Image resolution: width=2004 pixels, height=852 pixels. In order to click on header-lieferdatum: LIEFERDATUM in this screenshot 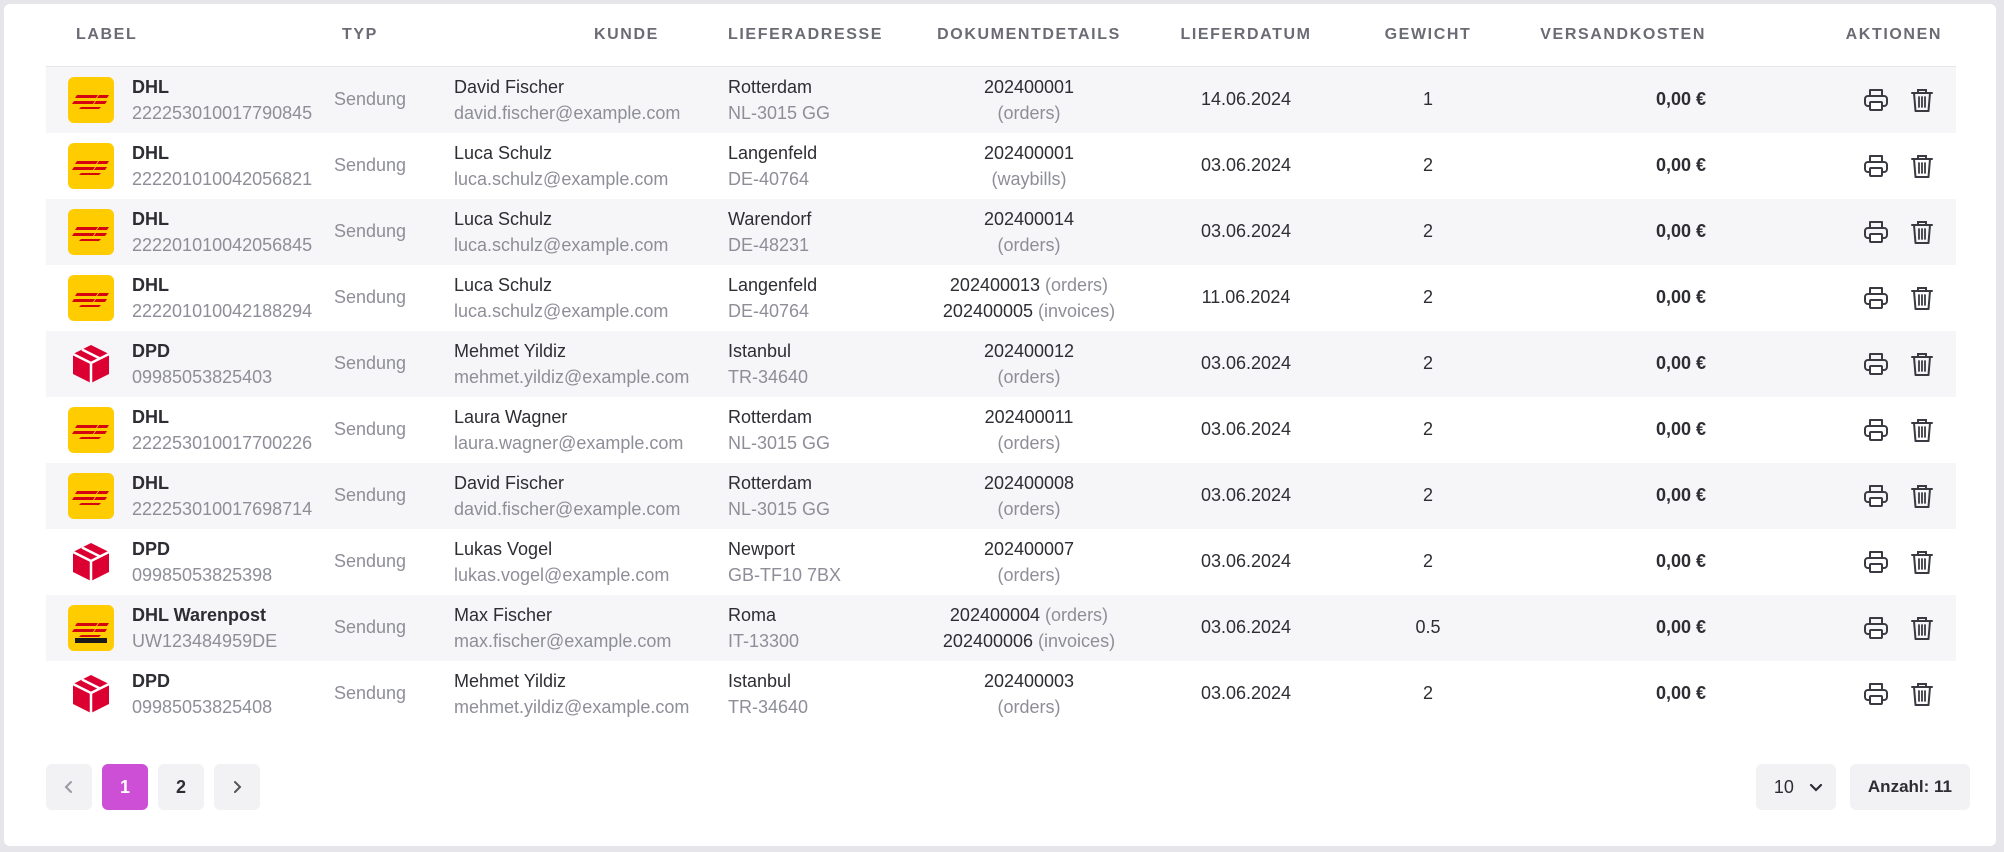, I will do `click(1246, 35)`.